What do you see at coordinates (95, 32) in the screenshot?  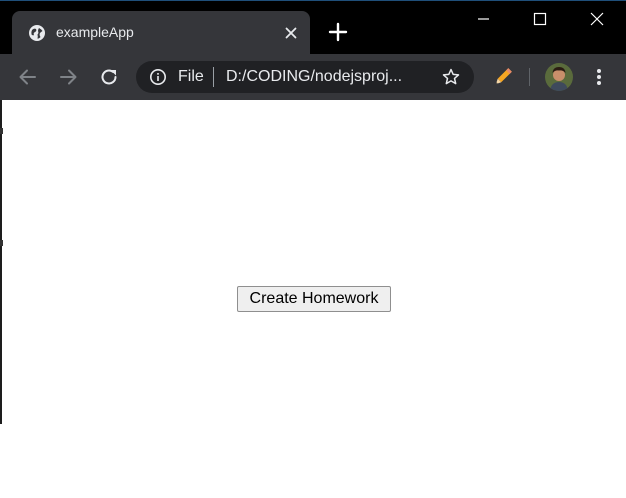 I see `tab-title: exampleApp` at bounding box center [95, 32].